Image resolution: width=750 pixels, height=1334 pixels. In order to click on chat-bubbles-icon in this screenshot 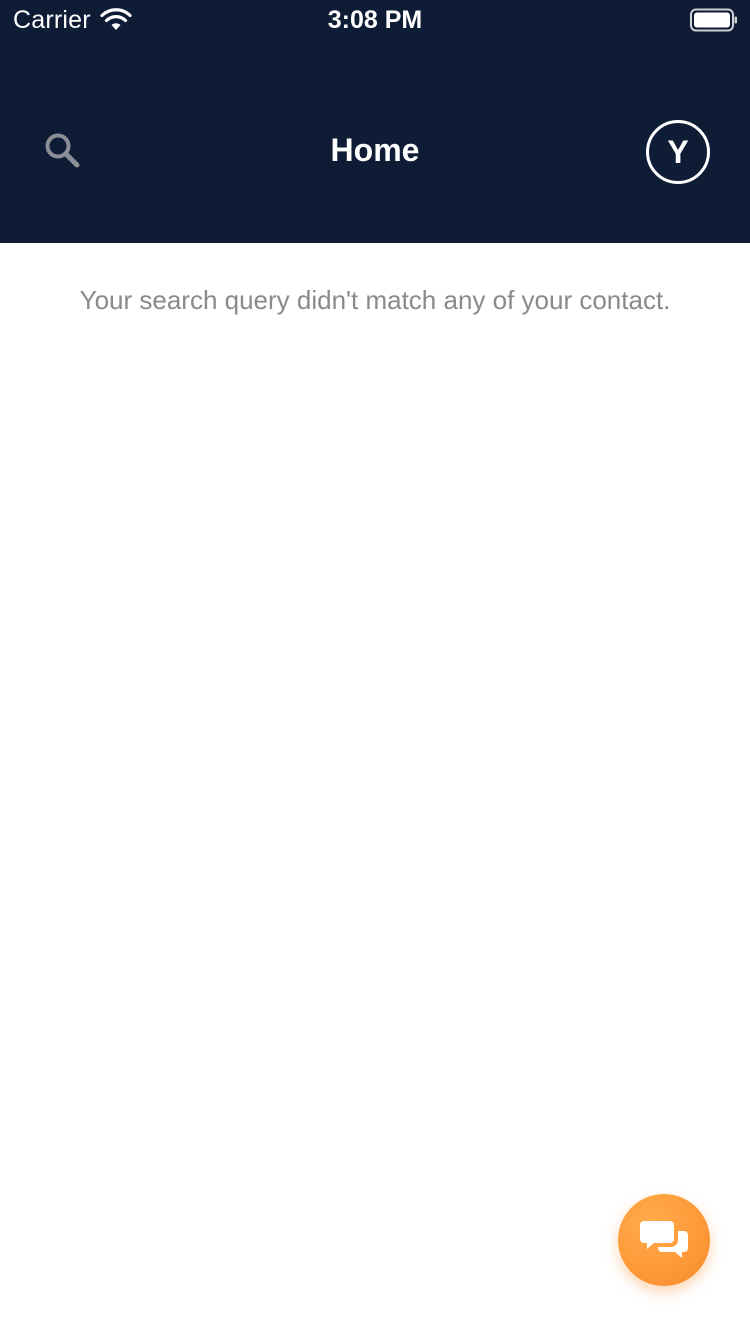, I will do `click(664, 1239)`.